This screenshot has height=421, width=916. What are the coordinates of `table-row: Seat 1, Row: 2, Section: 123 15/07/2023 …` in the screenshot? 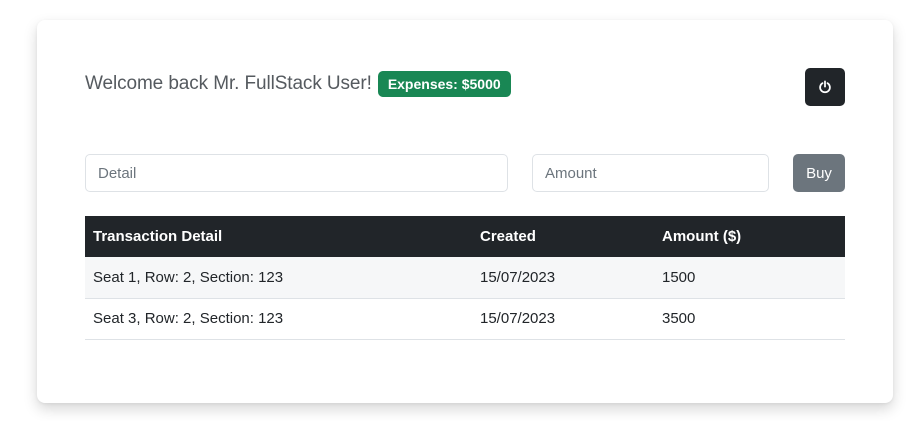 It's located at (465, 278).